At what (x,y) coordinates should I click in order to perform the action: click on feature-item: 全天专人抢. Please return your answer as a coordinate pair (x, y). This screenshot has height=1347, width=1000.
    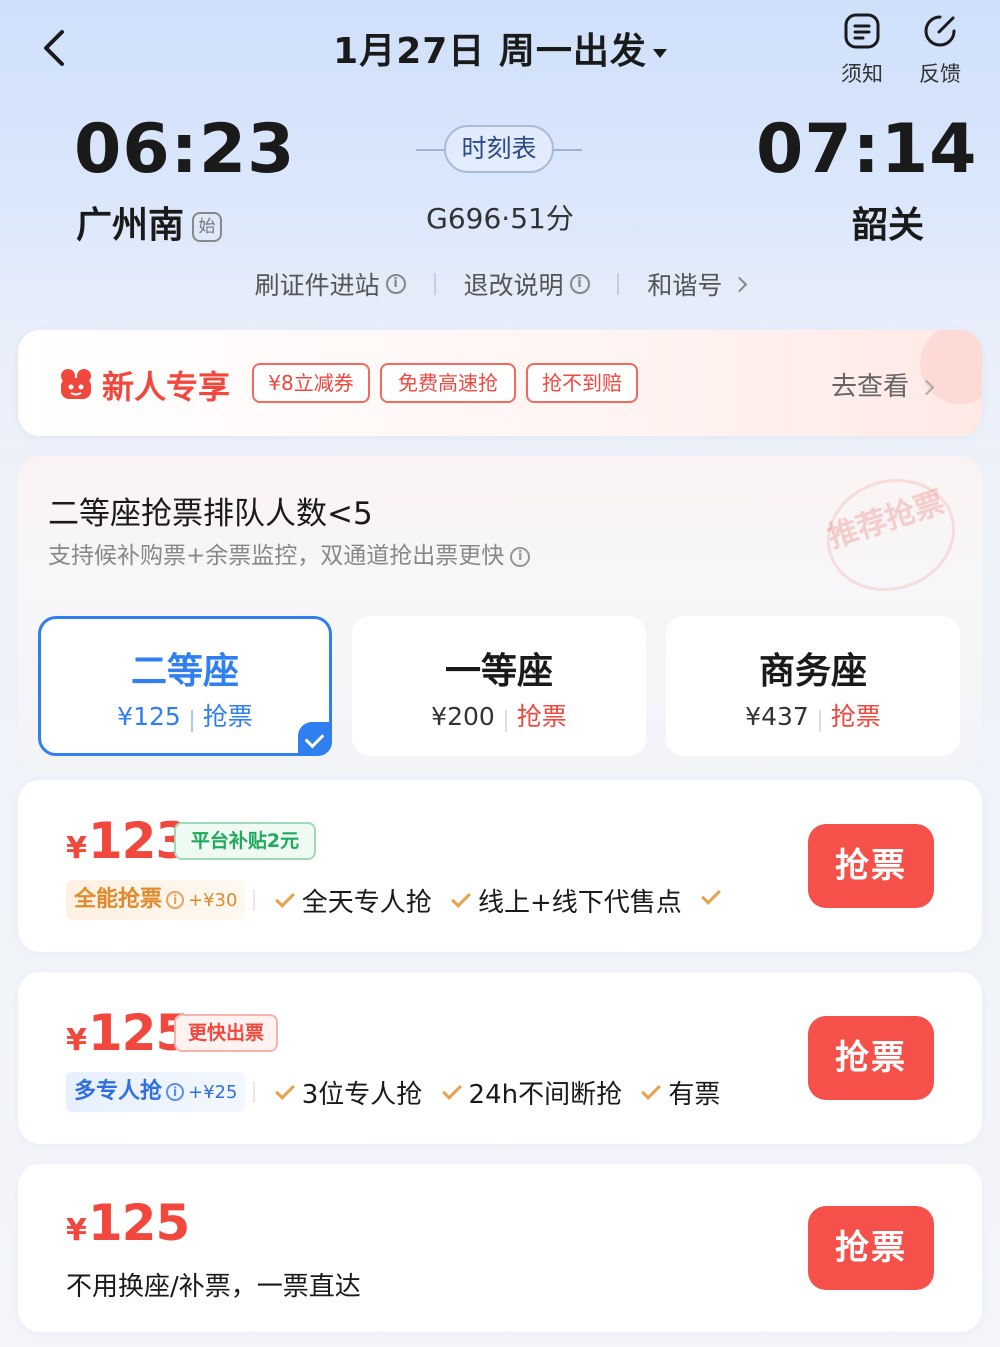
    Looking at the image, I should click on (353, 900).